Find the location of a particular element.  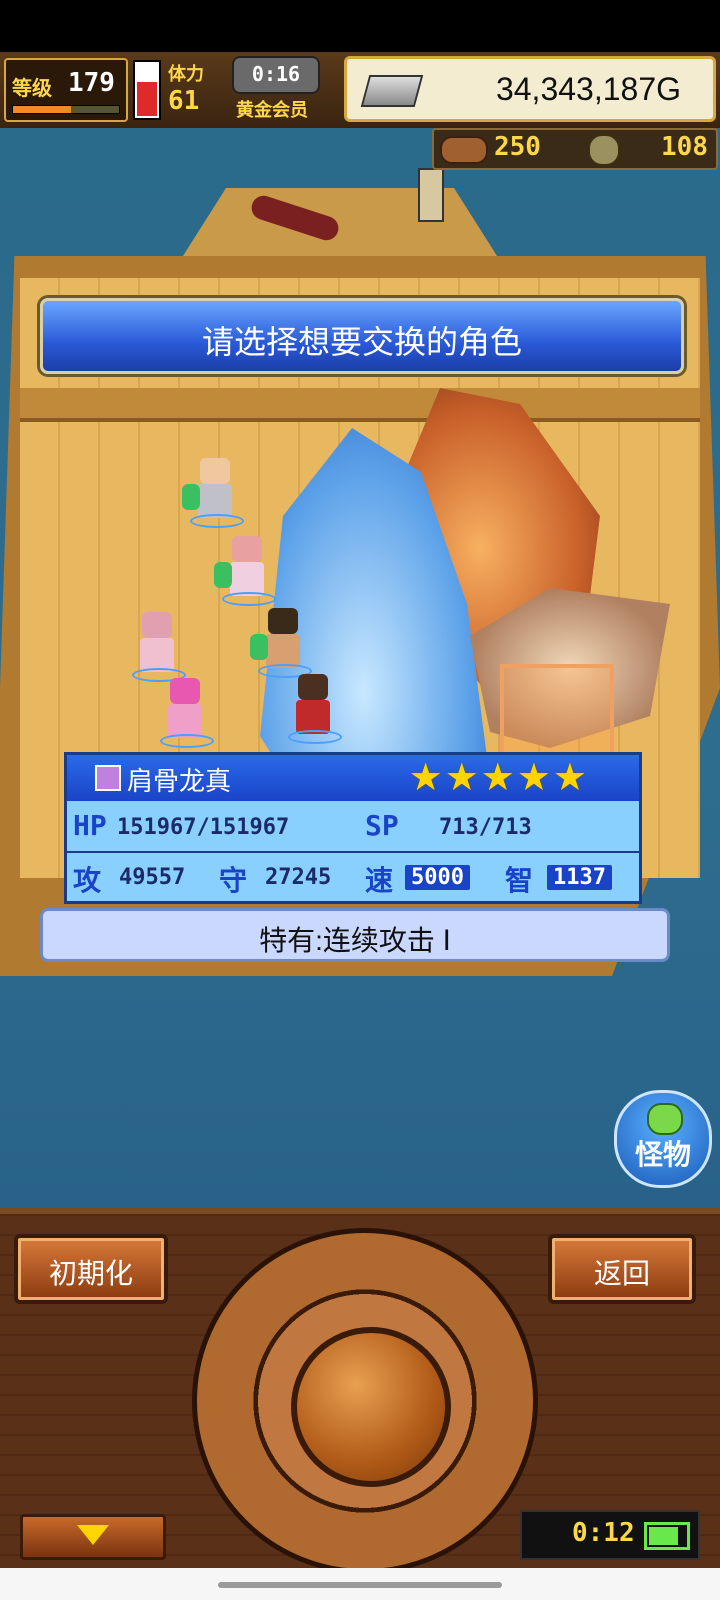

intelligence-stat: 智 1137 is located at coordinates (569, 877).